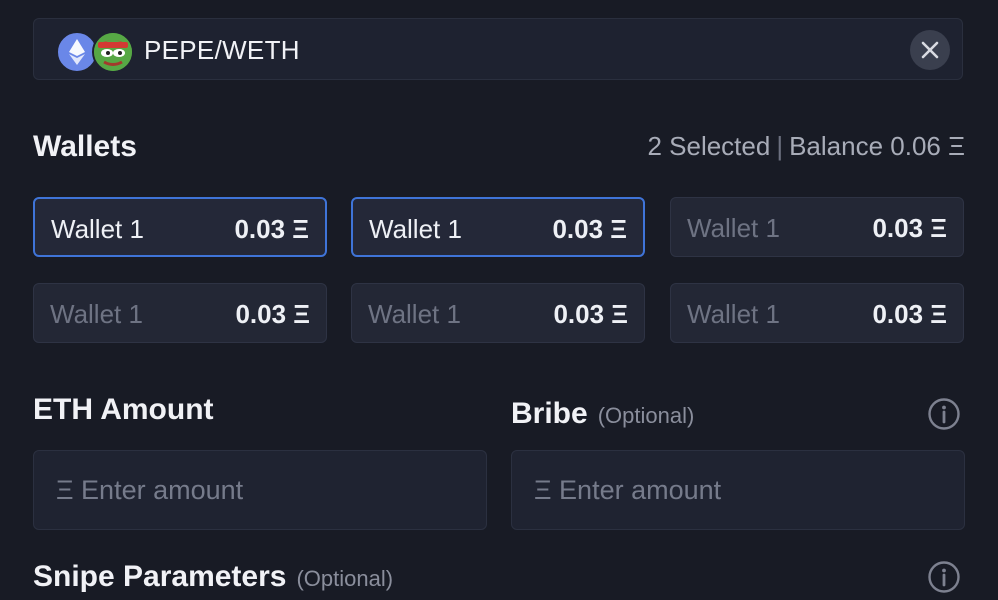 The height and width of the screenshot is (600, 998). What do you see at coordinates (160, 576) in the screenshot?
I see `snipe-parameters-text: Snipe Parameters` at bounding box center [160, 576].